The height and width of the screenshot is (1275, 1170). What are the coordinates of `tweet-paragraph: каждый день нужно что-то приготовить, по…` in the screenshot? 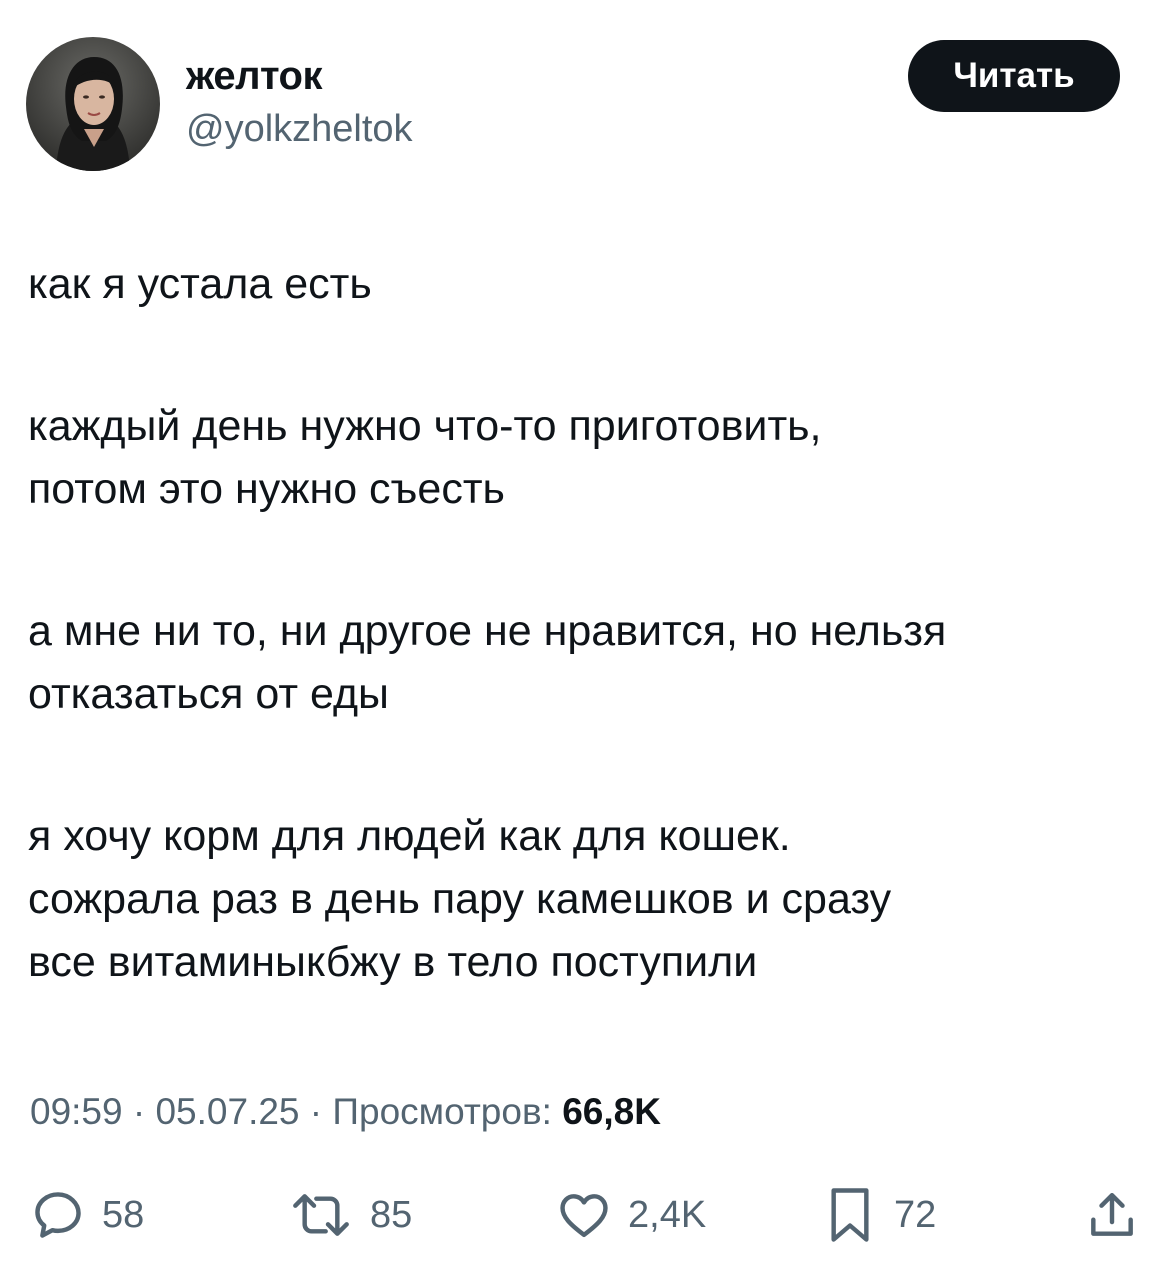 It's located at (588, 458).